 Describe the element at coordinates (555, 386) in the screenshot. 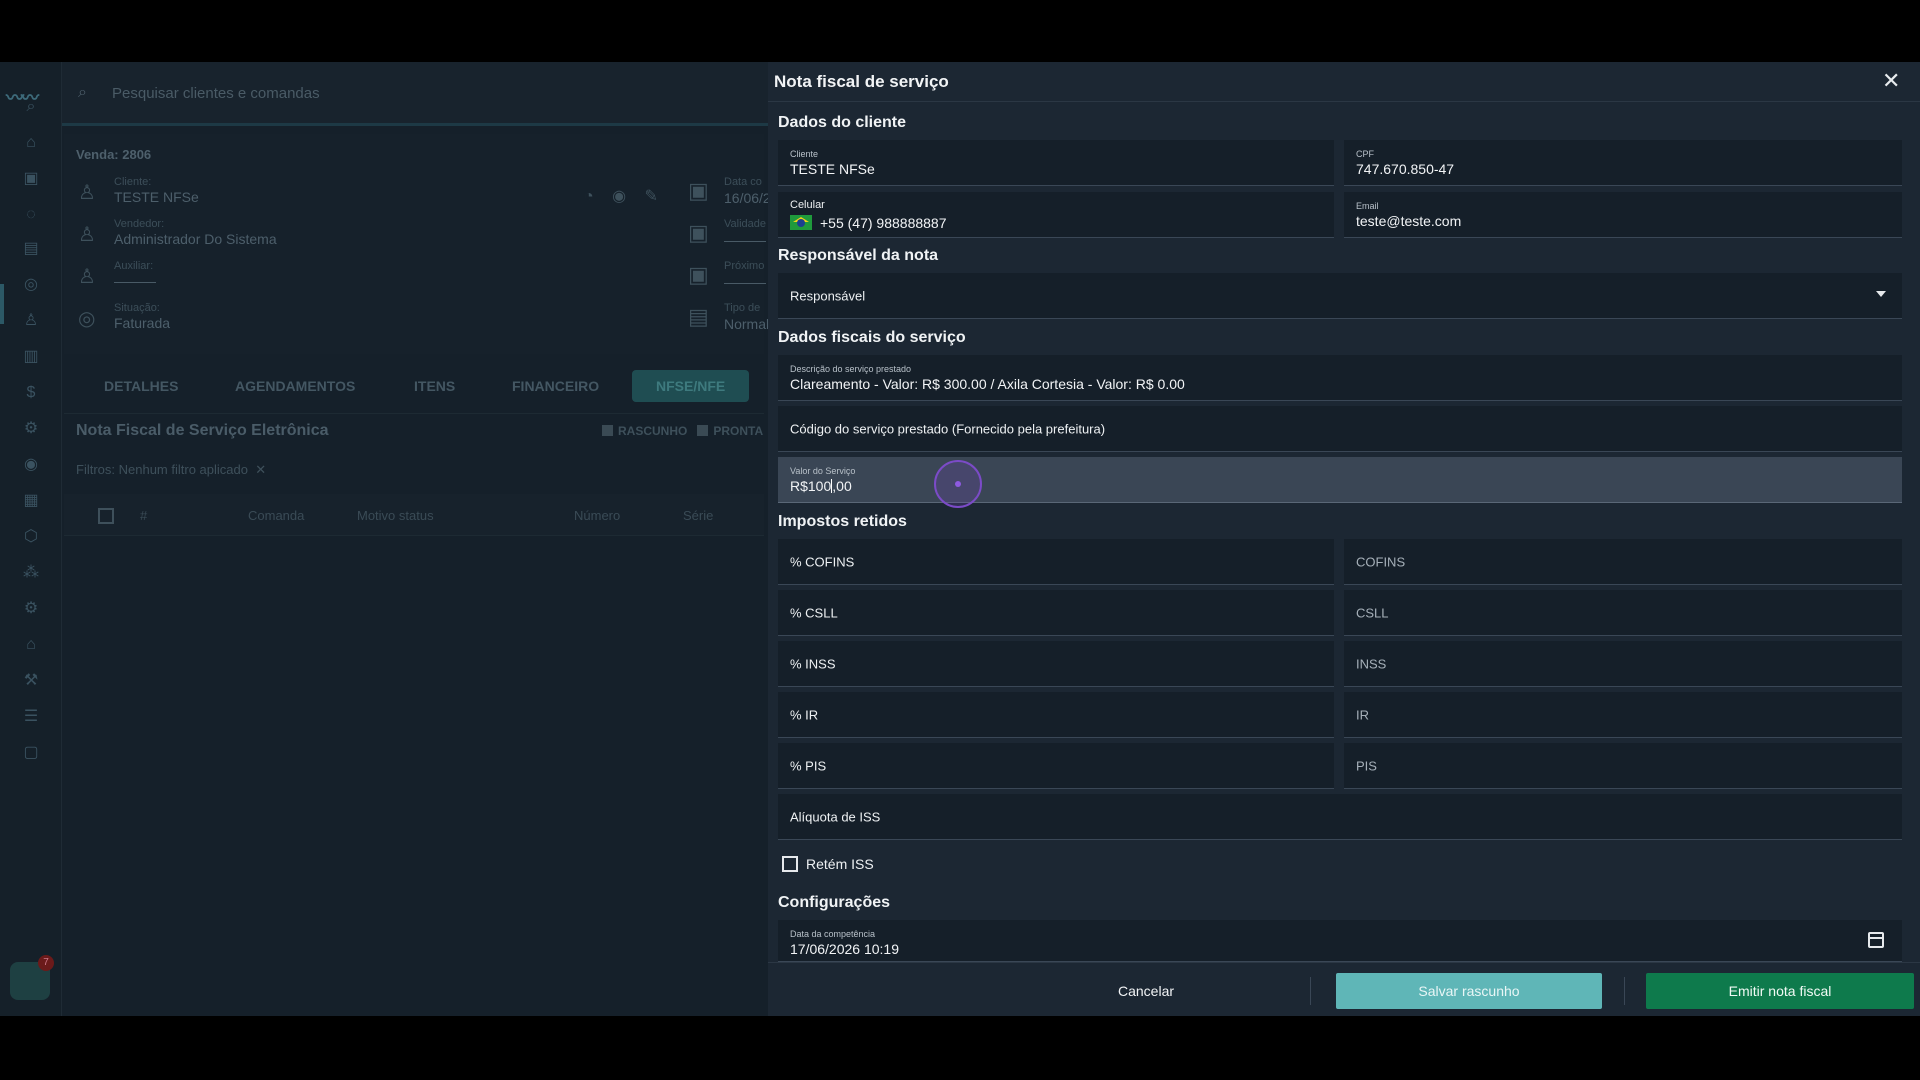

I see `tab-financial: FINANCEIRO` at that location.